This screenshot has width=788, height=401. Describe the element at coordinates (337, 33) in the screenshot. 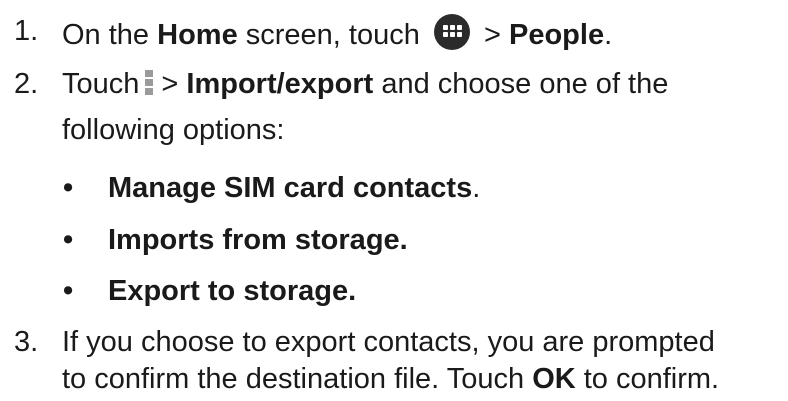

I see `step-text: On the Home screen, touch > People.` at that location.